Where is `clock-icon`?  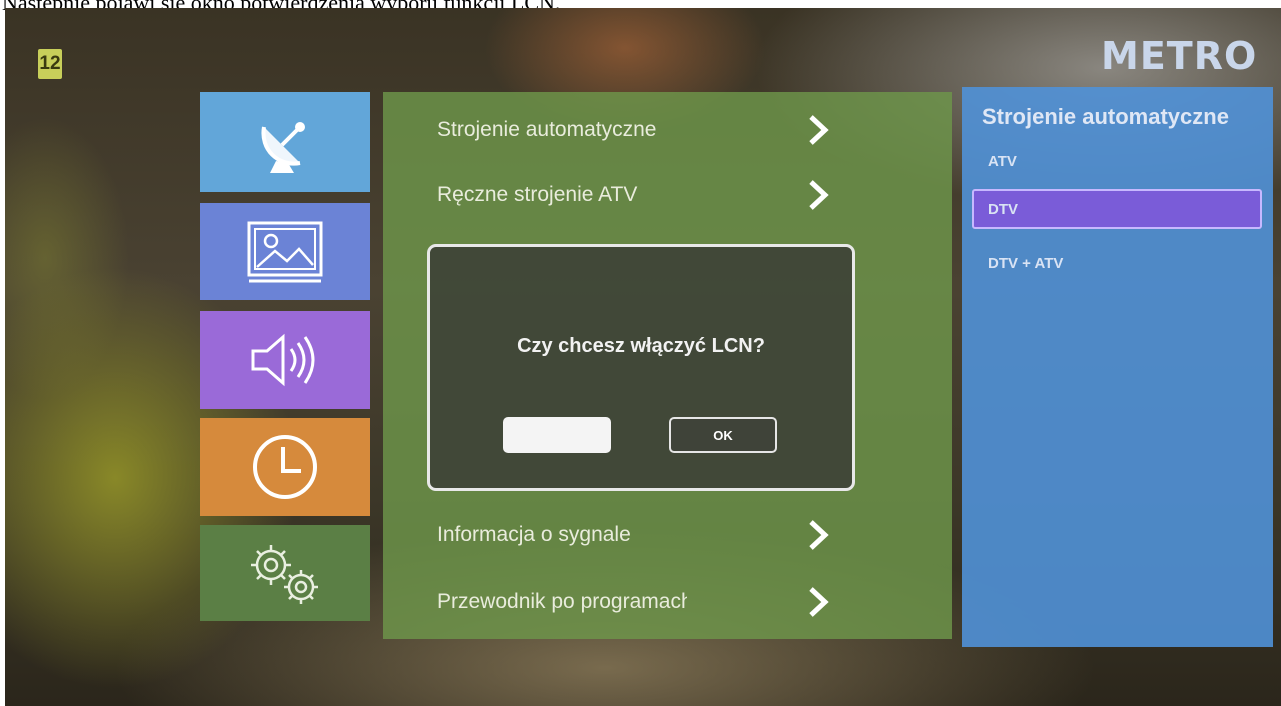
clock-icon is located at coordinates (285, 467).